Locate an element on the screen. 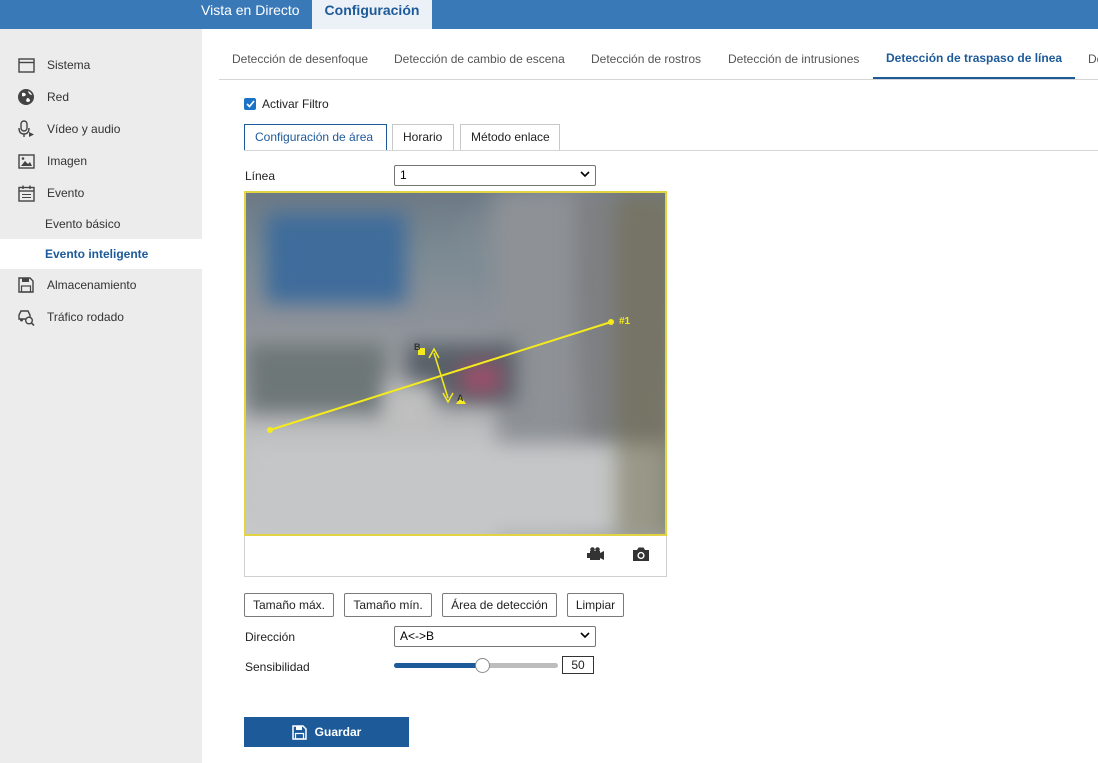 The height and width of the screenshot is (763, 1098). microphone-icon is located at coordinates (26, 129).